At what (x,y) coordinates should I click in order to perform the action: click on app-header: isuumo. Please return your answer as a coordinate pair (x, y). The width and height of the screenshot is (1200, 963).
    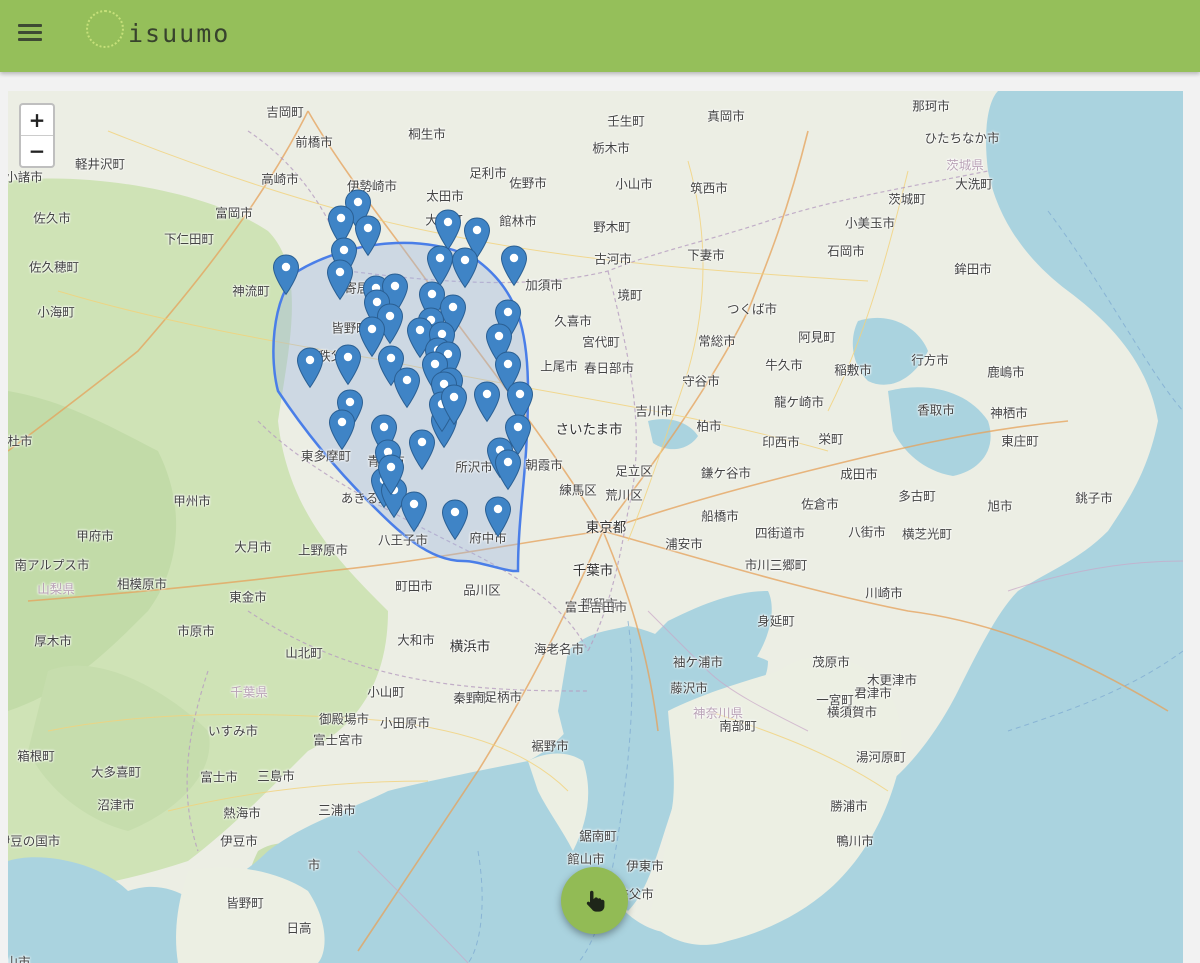
    Looking at the image, I should click on (600, 36).